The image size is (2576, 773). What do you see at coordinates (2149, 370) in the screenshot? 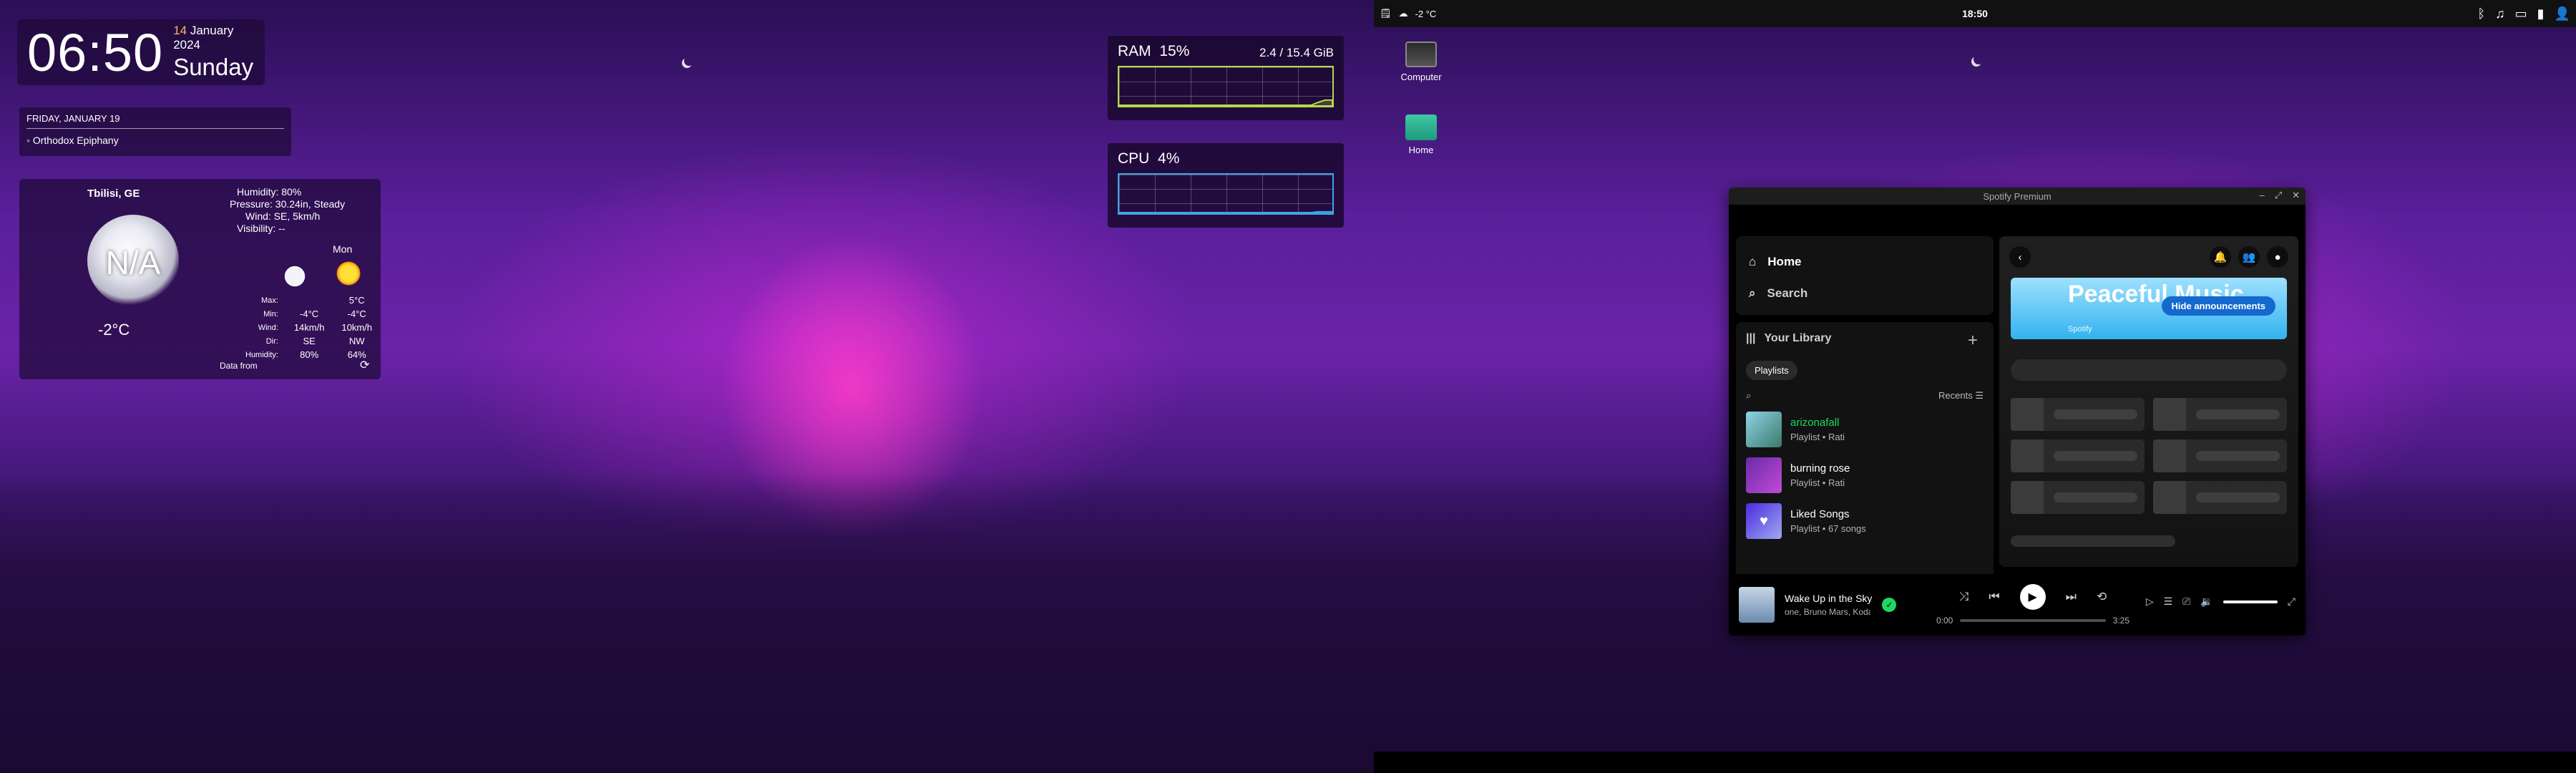
I see `loading-placeholder` at bounding box center [2149, 370].